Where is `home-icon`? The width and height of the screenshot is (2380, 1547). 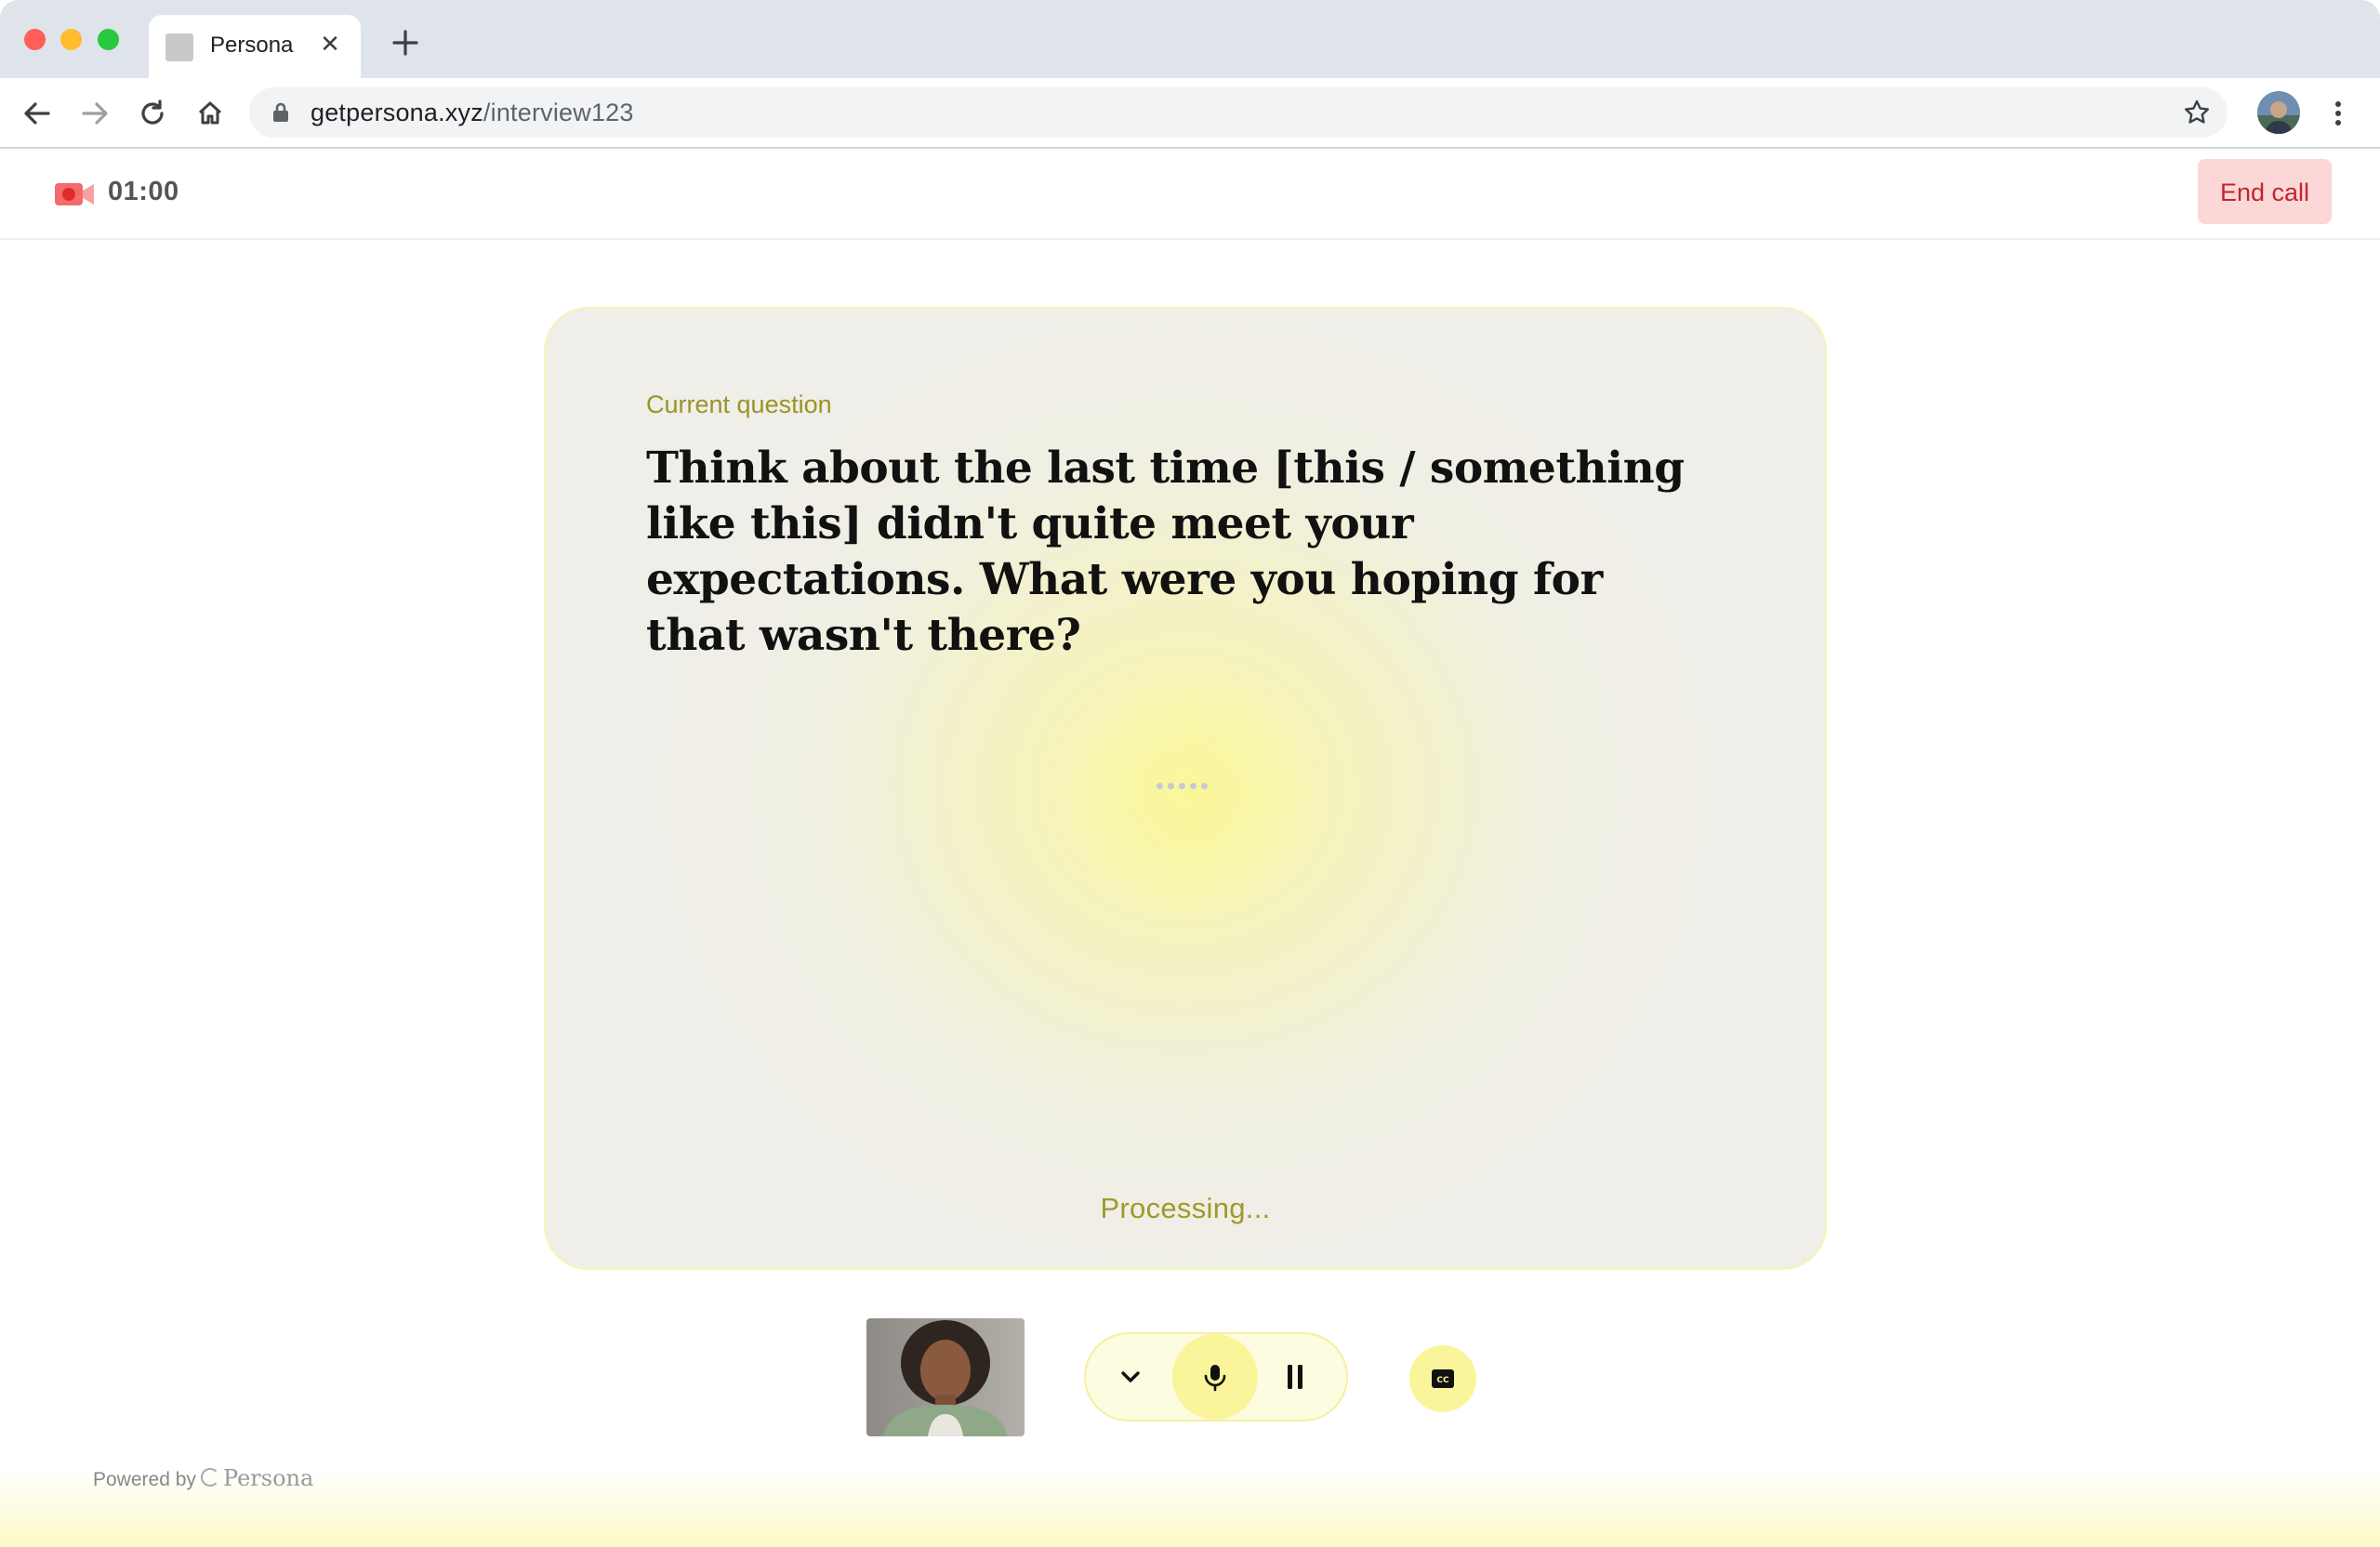
home-icon is located at coordinates (210, 113).